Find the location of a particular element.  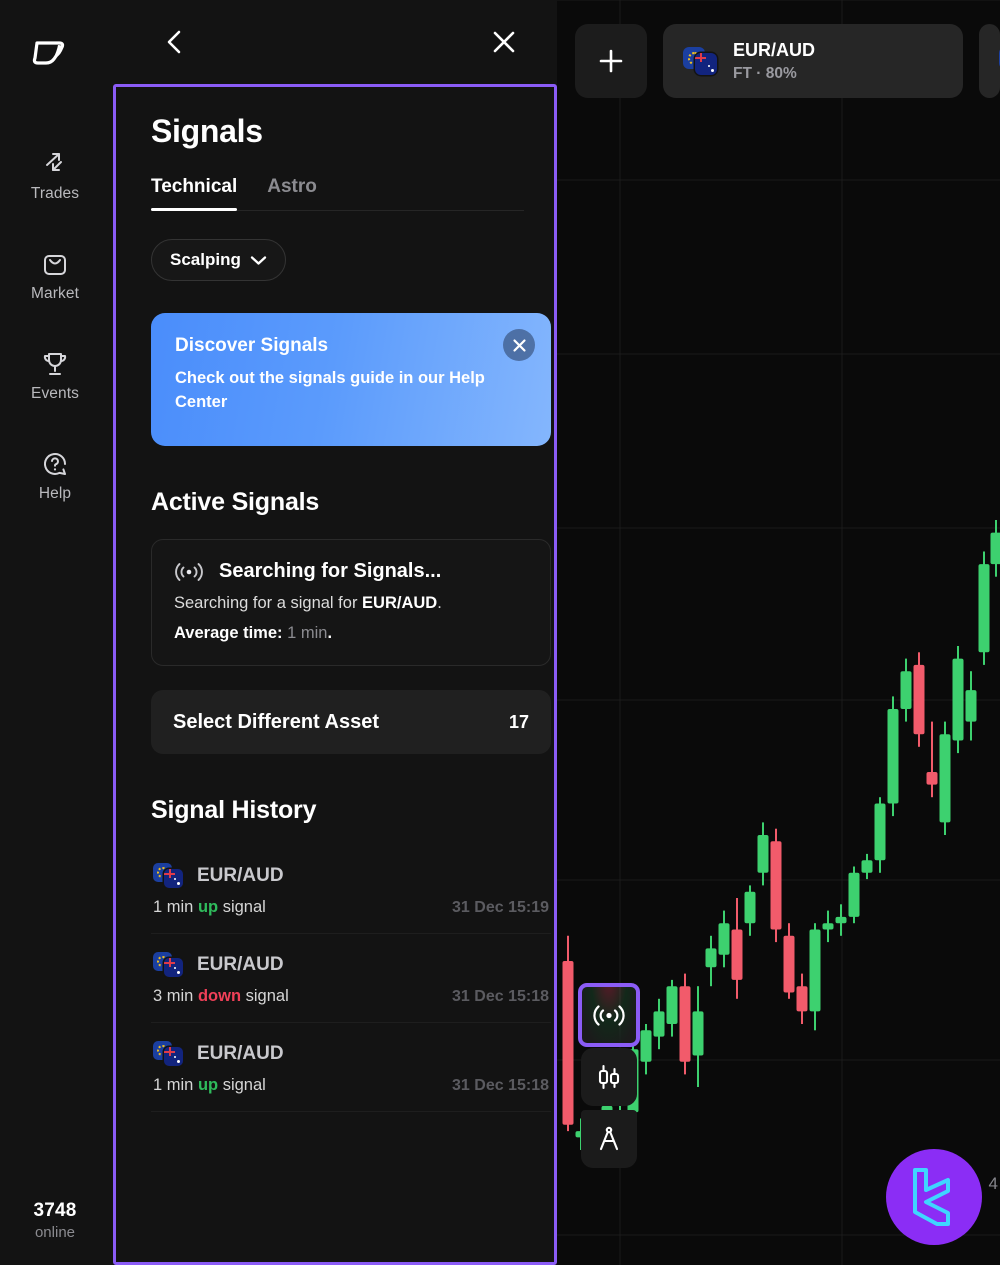

tab-astro: Astro is located at coordinates (292, 193).